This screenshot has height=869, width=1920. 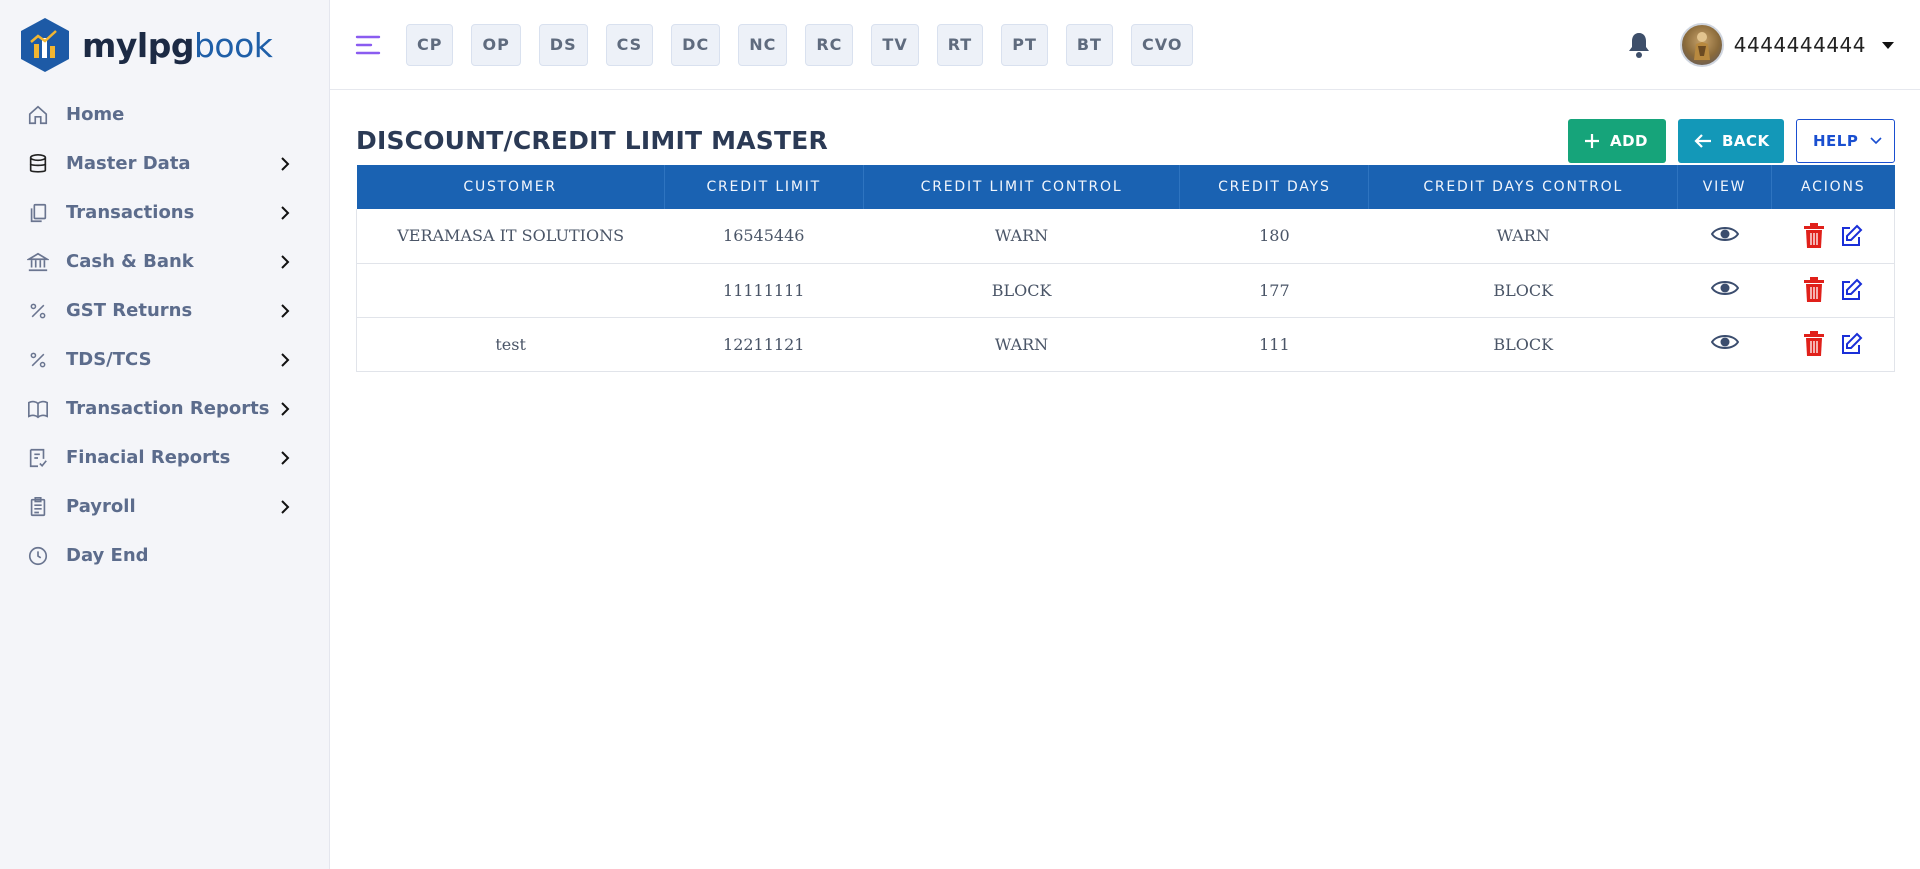 What do you see at coordinates (1022, 187) in the screenshot?
I see `column-header: CREDIT LIMIT CONTROL` at bounding box center [1022, 187].